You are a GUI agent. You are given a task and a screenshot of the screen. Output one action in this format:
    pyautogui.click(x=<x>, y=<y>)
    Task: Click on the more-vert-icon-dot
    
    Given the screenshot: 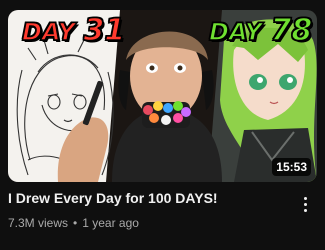 What is the action you would take?
    pyautogui.click(x=305, y=204)
    